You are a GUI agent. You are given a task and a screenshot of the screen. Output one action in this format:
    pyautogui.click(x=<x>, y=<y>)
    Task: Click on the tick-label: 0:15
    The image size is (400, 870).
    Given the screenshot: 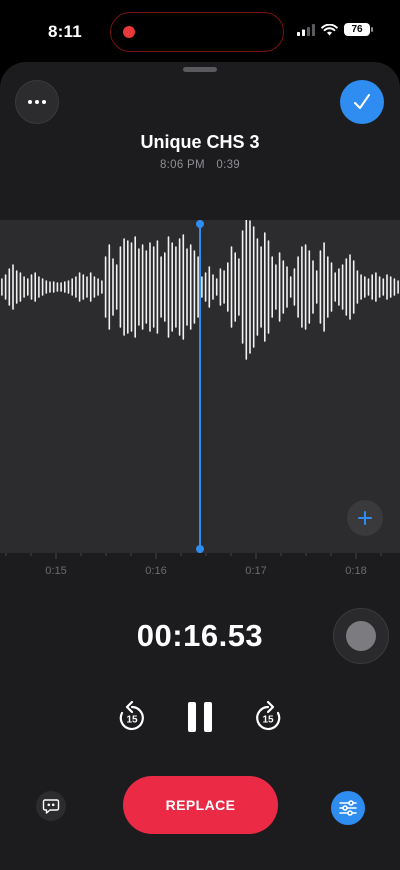 What is the action you would take?
    pyautogui.click(x=56, y=571)
    